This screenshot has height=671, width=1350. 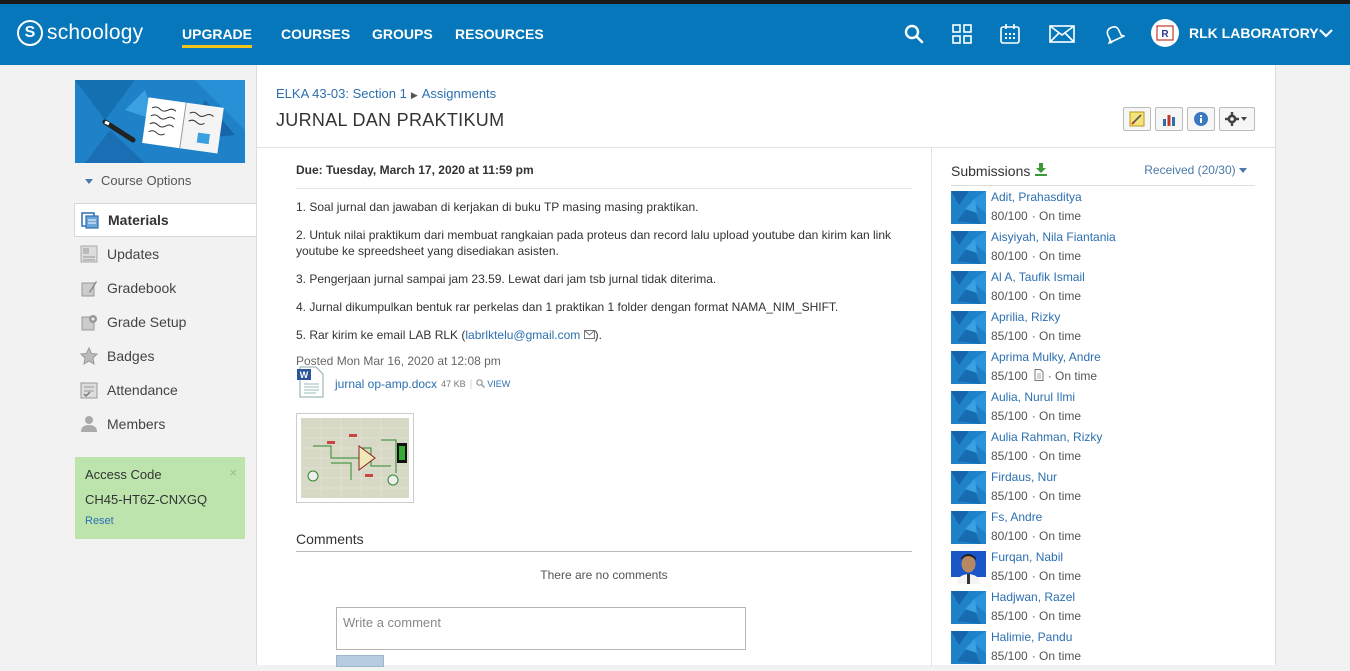 I want to click on submission-row: Furqan, Nabil 85/100 · On time, so click(x=1103, y=570).